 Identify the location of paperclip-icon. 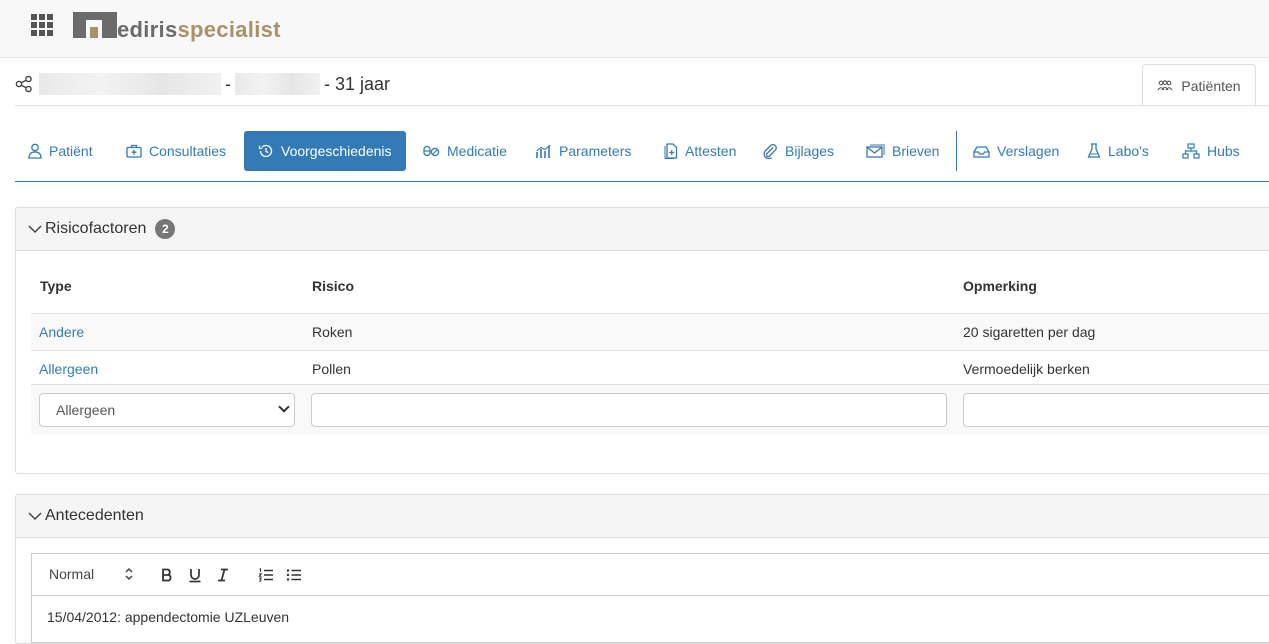
(770, 151).